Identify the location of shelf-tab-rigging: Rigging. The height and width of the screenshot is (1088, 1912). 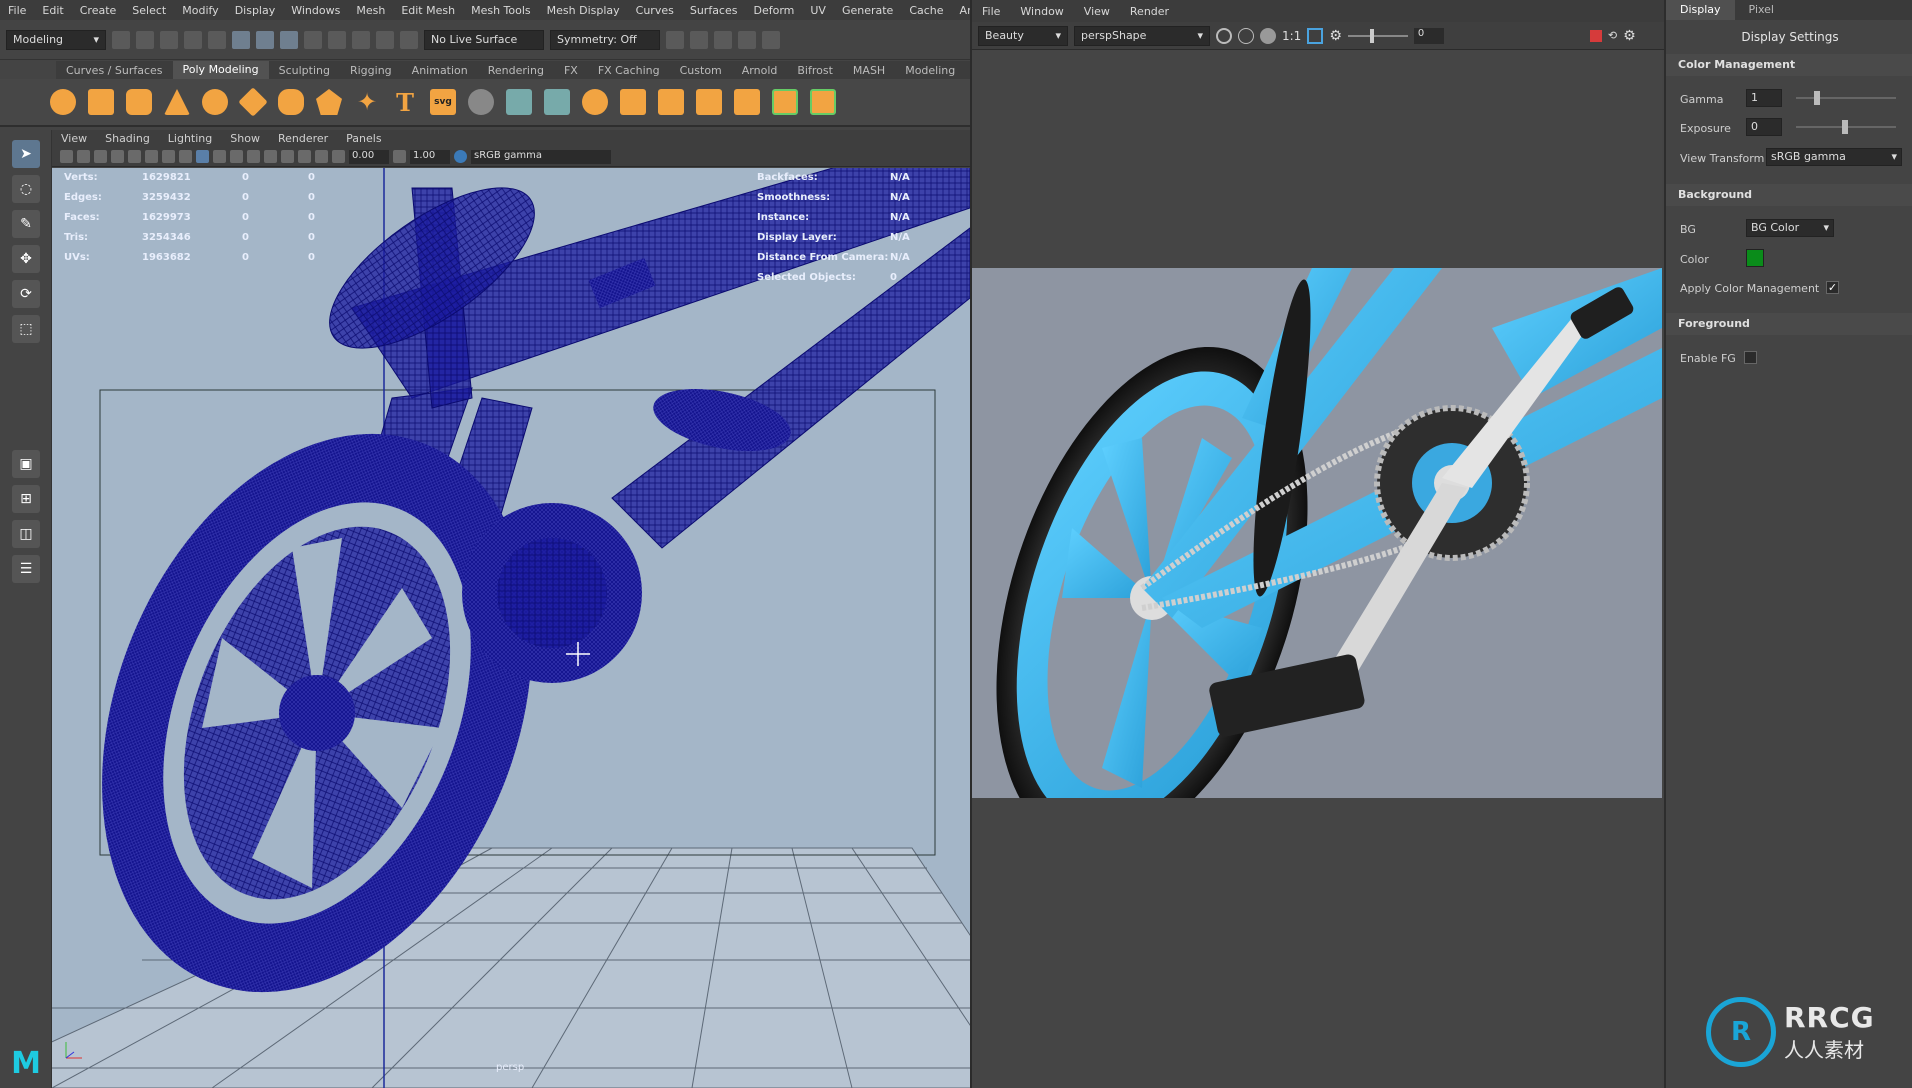
(371, 70).